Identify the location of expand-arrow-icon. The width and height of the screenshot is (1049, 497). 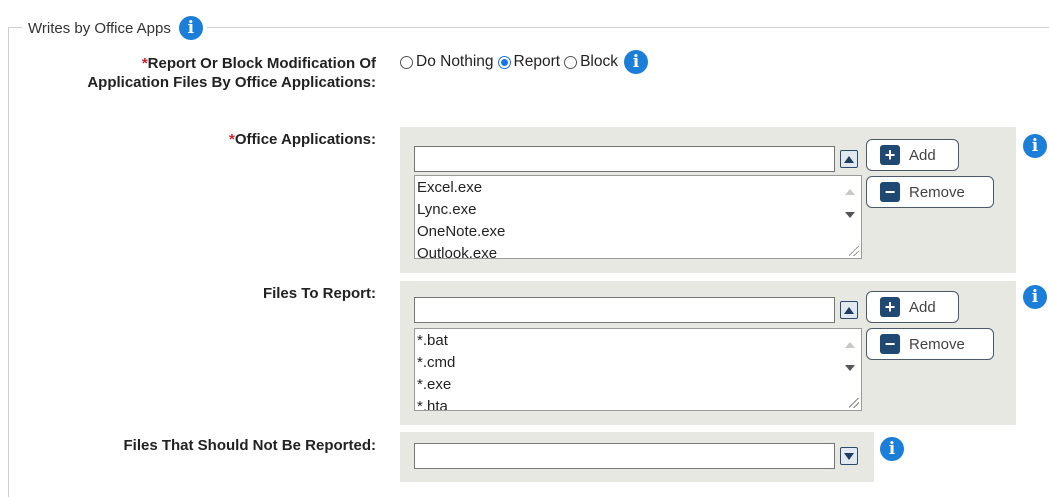
(849, 456).